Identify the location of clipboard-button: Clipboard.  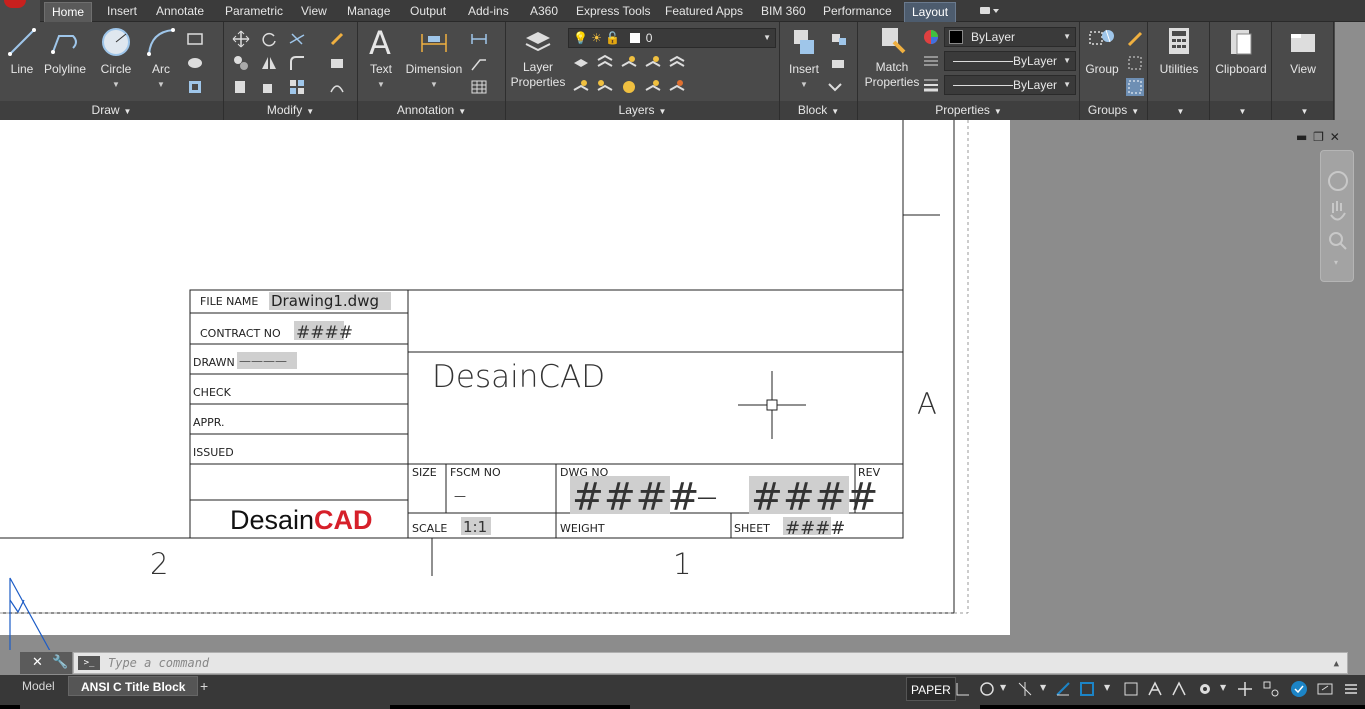
(1241, 51).